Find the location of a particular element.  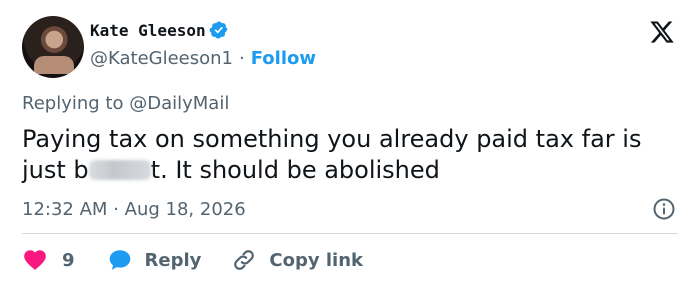

link-icon is located at coordinates (244, 260).